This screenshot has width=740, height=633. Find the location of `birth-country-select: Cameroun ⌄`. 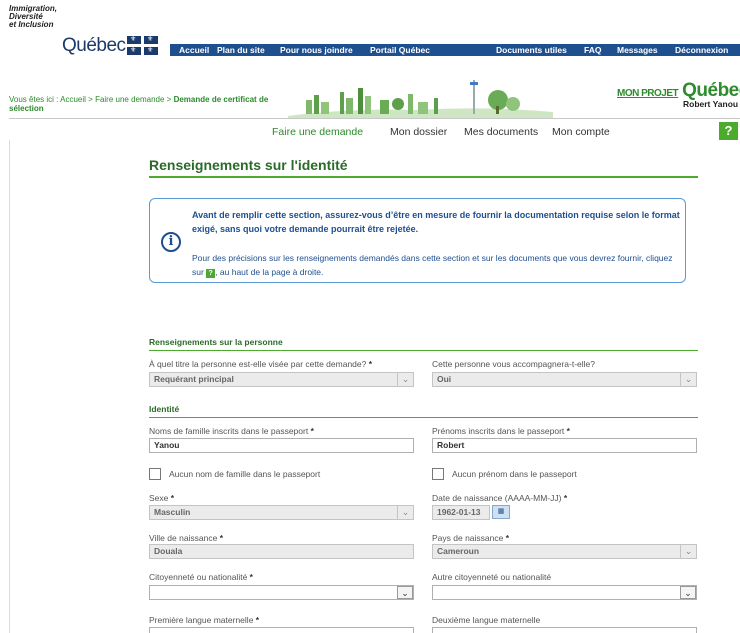

birth-country-select: Cameroun ⌄ is located at coordinates (564, 551).